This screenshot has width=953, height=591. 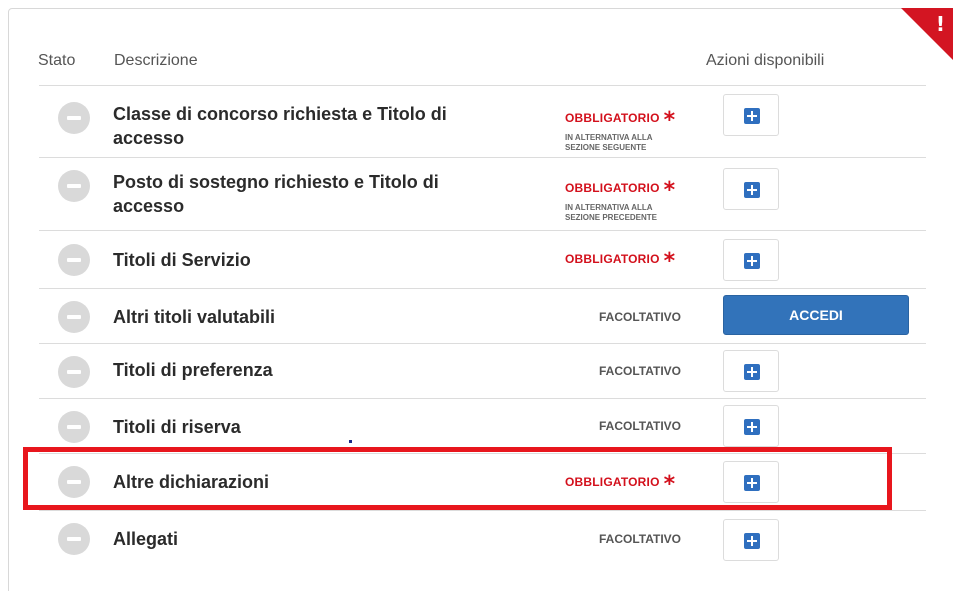 I want to click on table-header: Stato Descrizione Azioni disponibili, so click(x=476, y=62).